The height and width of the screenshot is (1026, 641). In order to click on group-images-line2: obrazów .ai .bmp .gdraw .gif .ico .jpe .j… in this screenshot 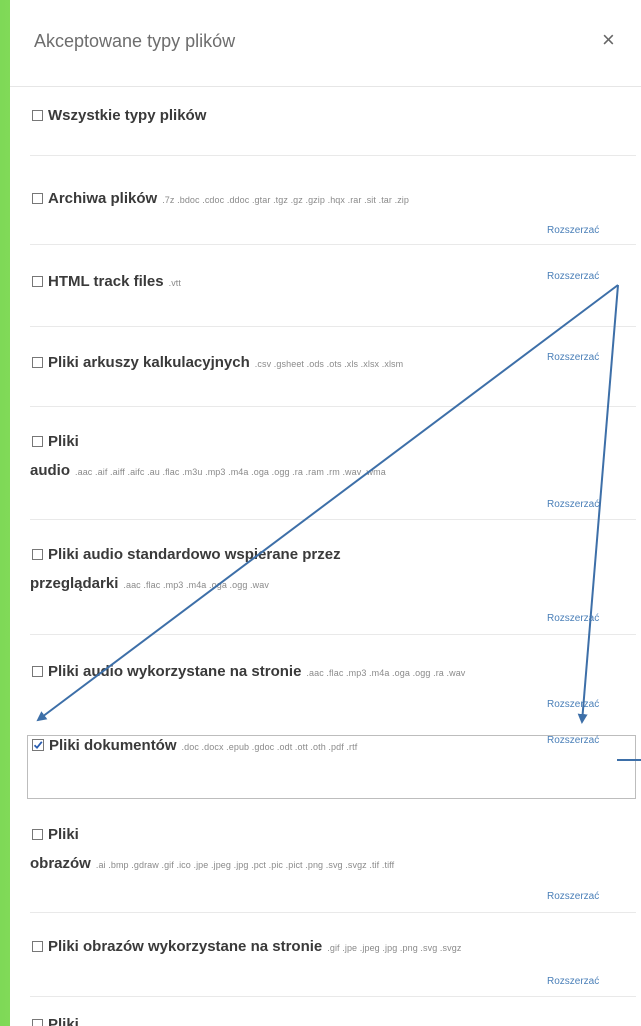, I will do `click(212, 864)`.